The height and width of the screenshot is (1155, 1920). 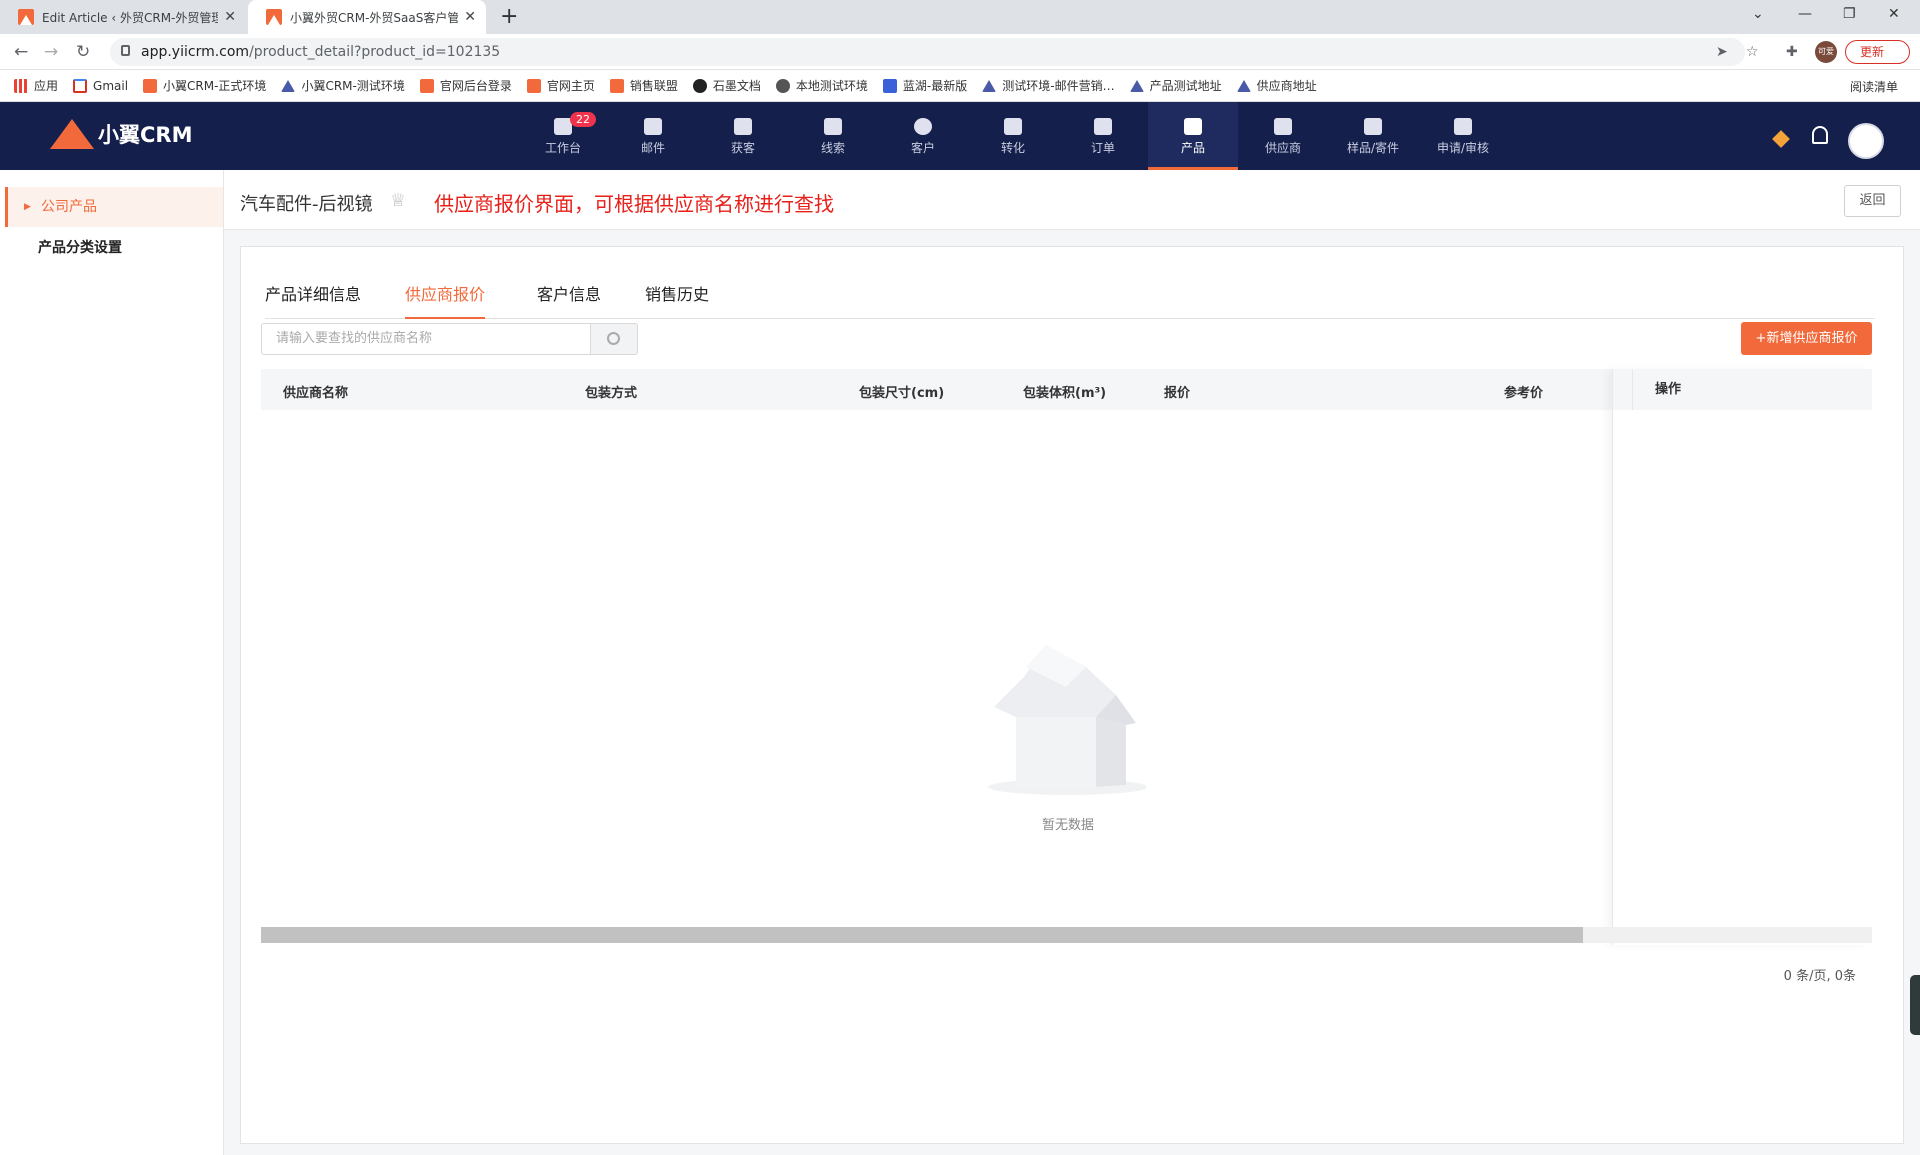 I want to click on triangle-logo-icon, so click(x=1136, y=85).